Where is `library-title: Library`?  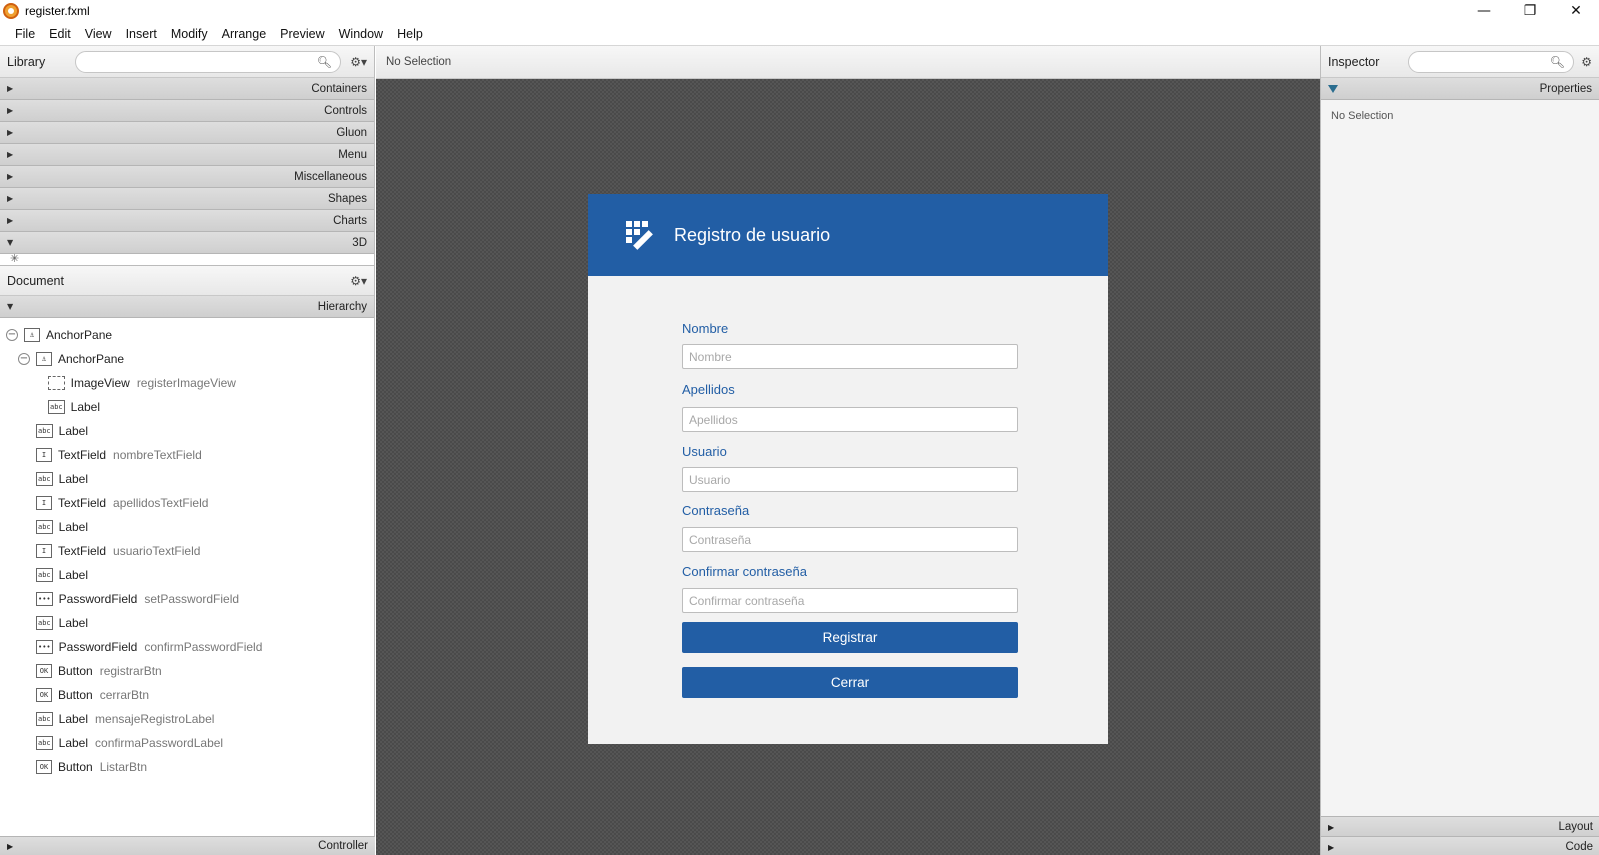 library-title: Library is located at coordinates (26, 61).